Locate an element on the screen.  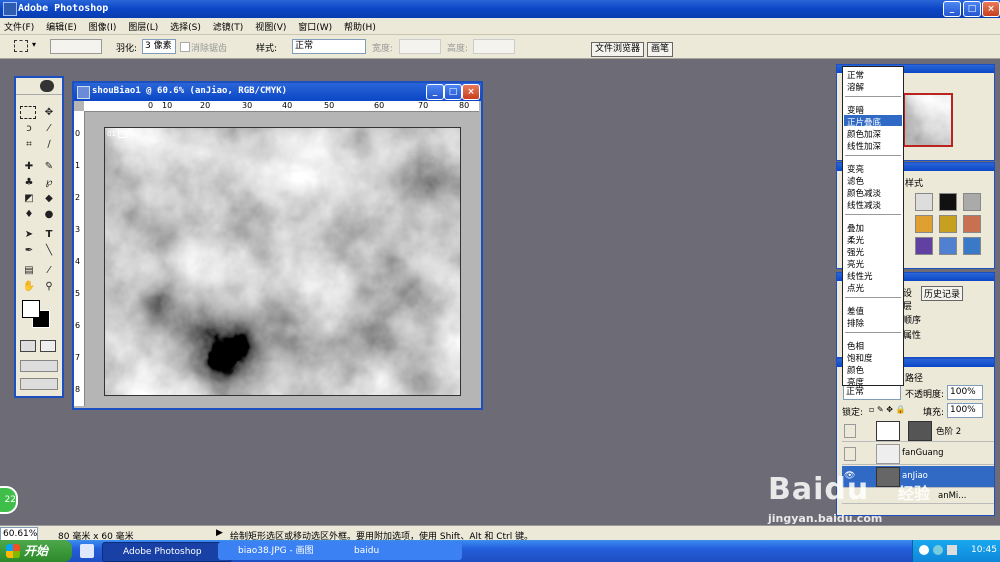
crop-tool-icon: ⌗ is located at coordinates (29, 145).